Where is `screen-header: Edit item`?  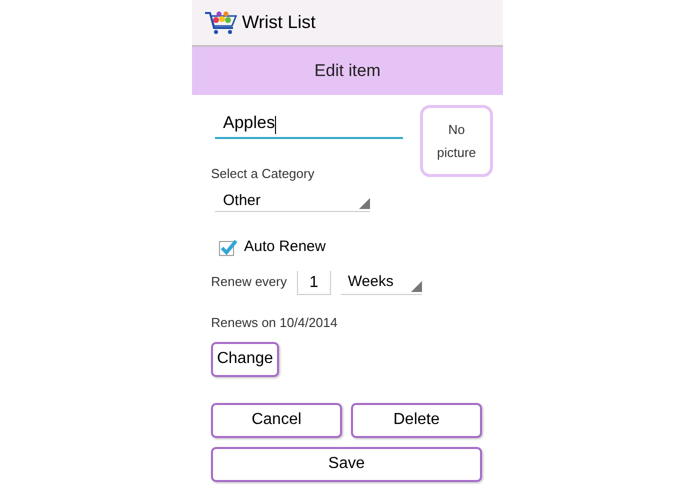 screen-header: Edit item is located at coordinates (347, 71).